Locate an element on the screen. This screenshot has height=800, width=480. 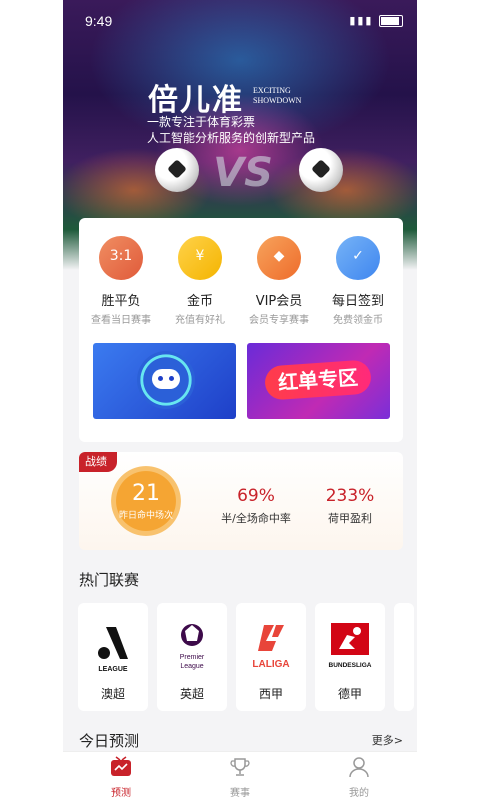
league-name: 澳超 is located at coordinates (112, 694).